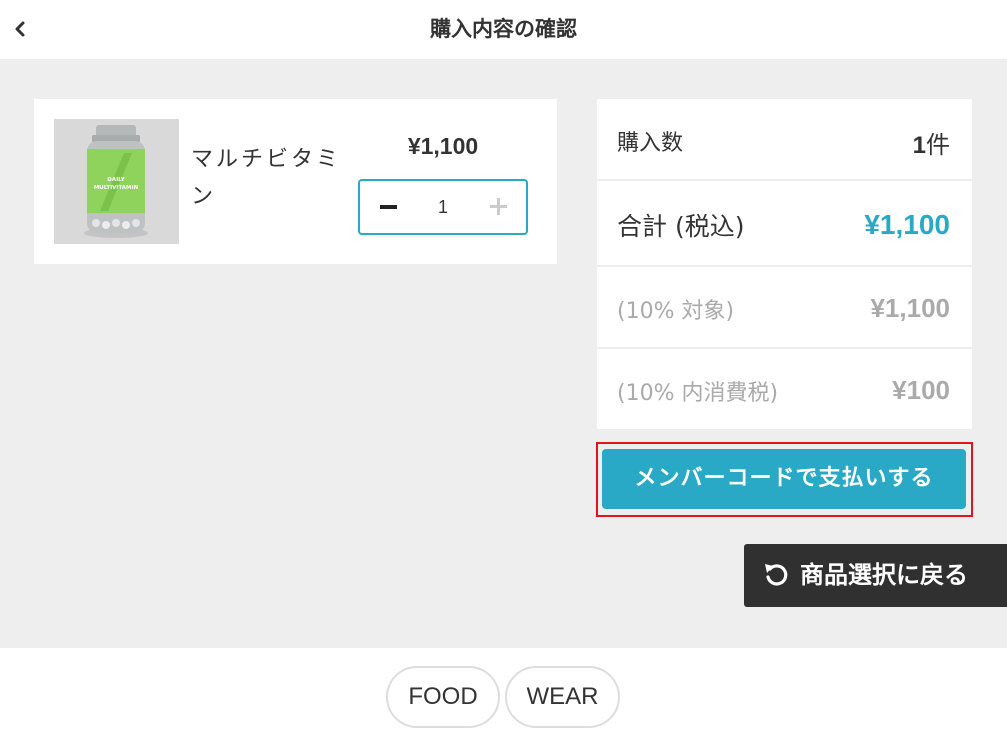 This screenshot has height=741, width=1007. Describe the element at coordinates (698, 393) in the screenshot. I see `tax-label: (10% 内消費税)` at that location.